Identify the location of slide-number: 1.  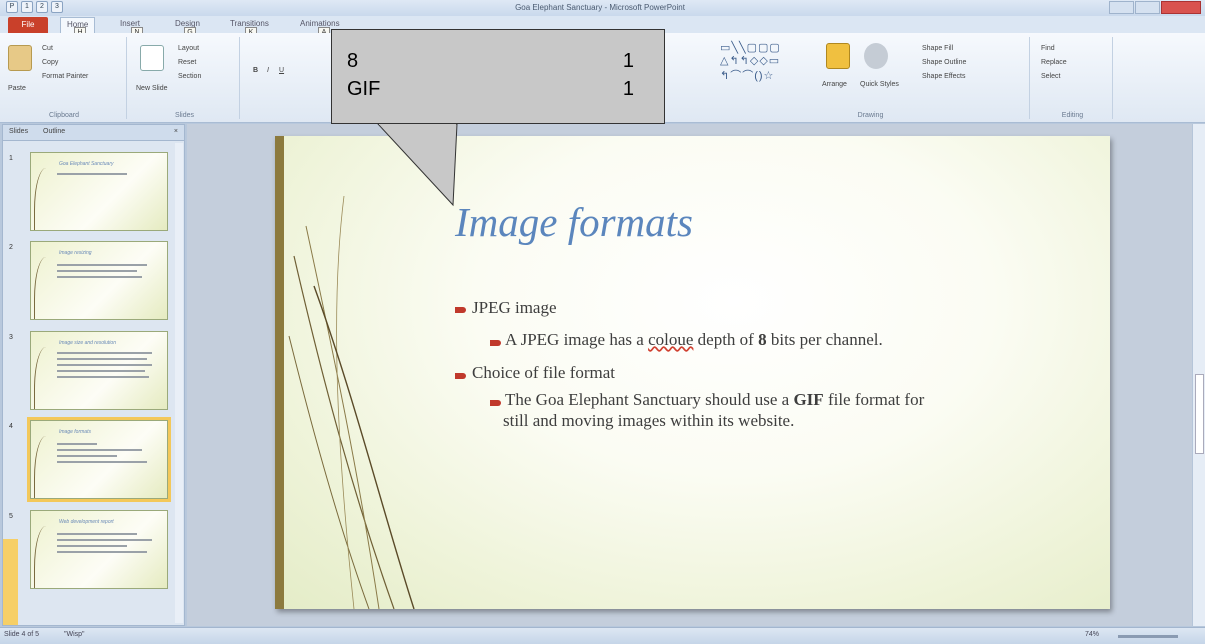
(11, 158).